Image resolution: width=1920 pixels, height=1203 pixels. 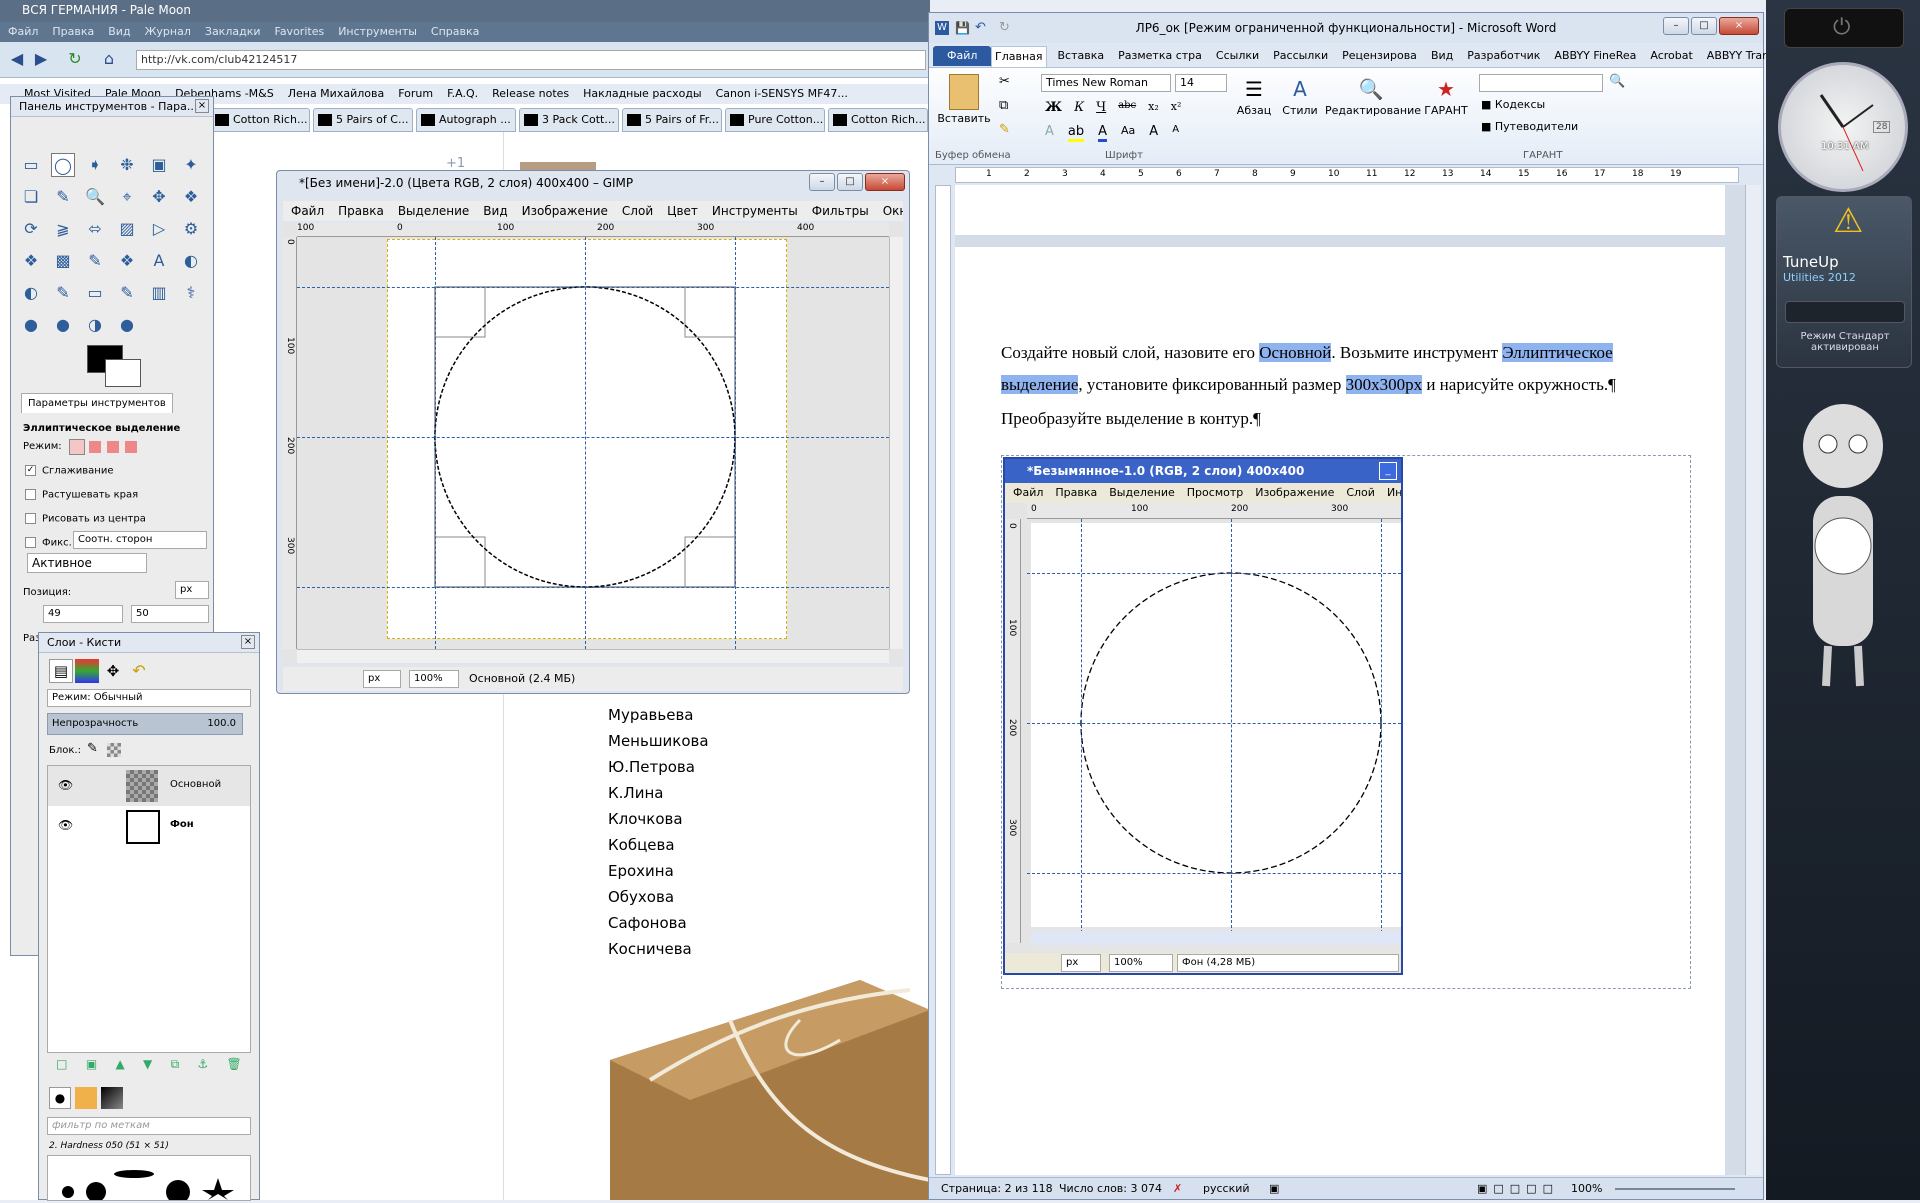 What do you see at coordinates (565, 211) in the screenshot?
I see `menu-item: Изображение` at bounding box center [565, 211].